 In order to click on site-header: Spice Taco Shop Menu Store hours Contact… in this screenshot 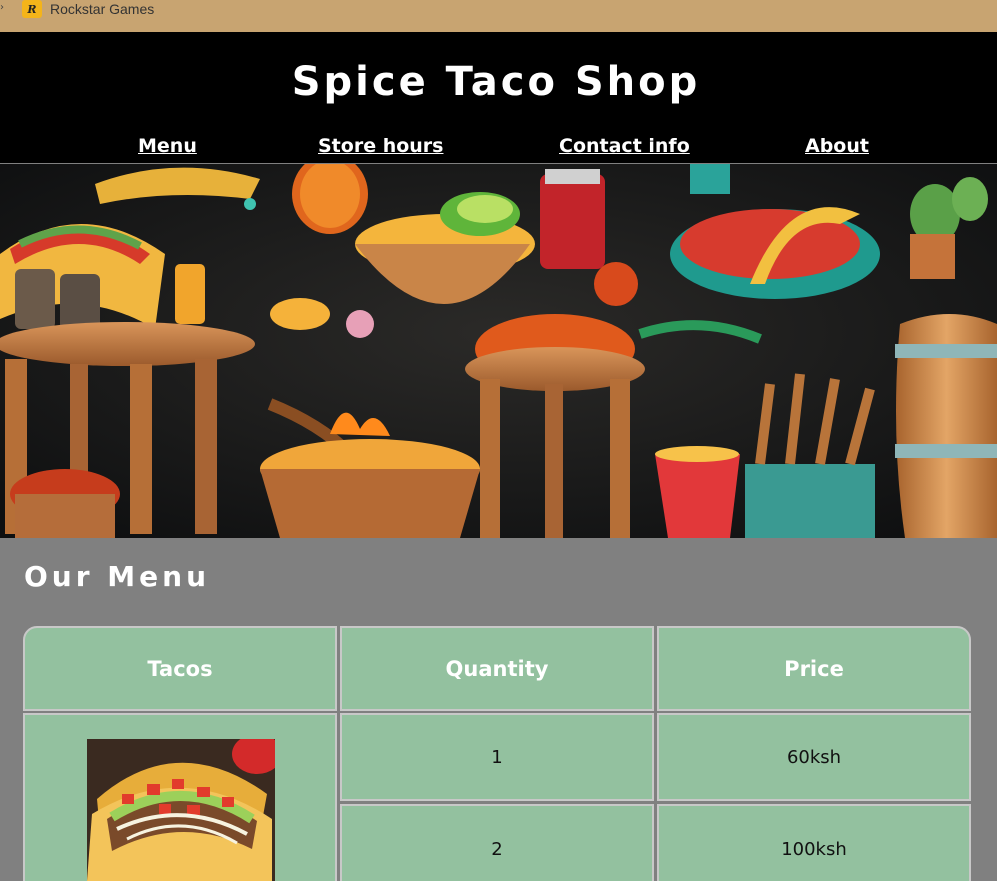, I will do `click(498, 97)`.